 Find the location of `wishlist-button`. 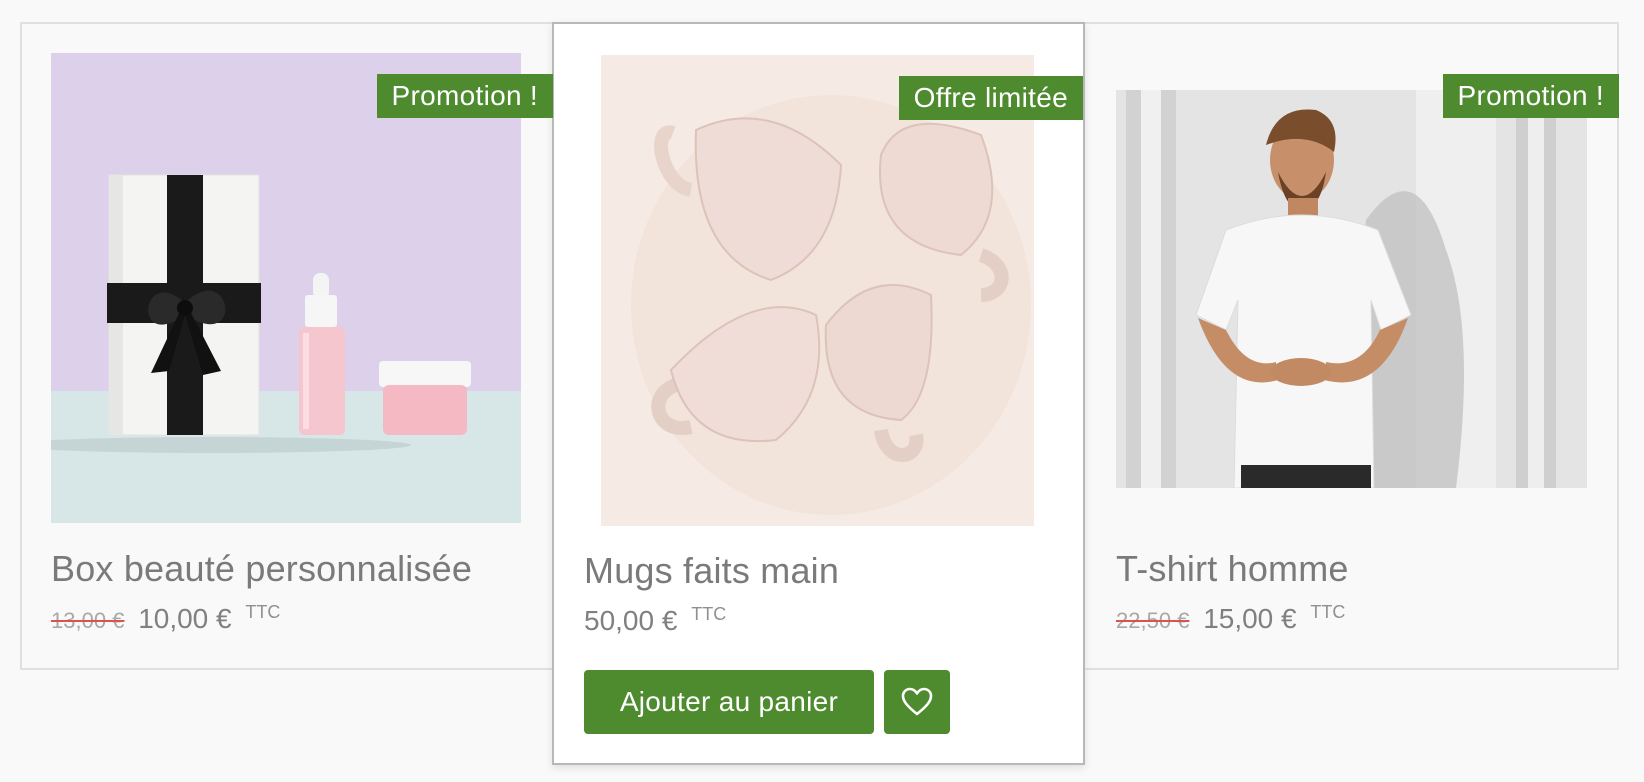

wishlist-button is located at coordinates (917, 702).